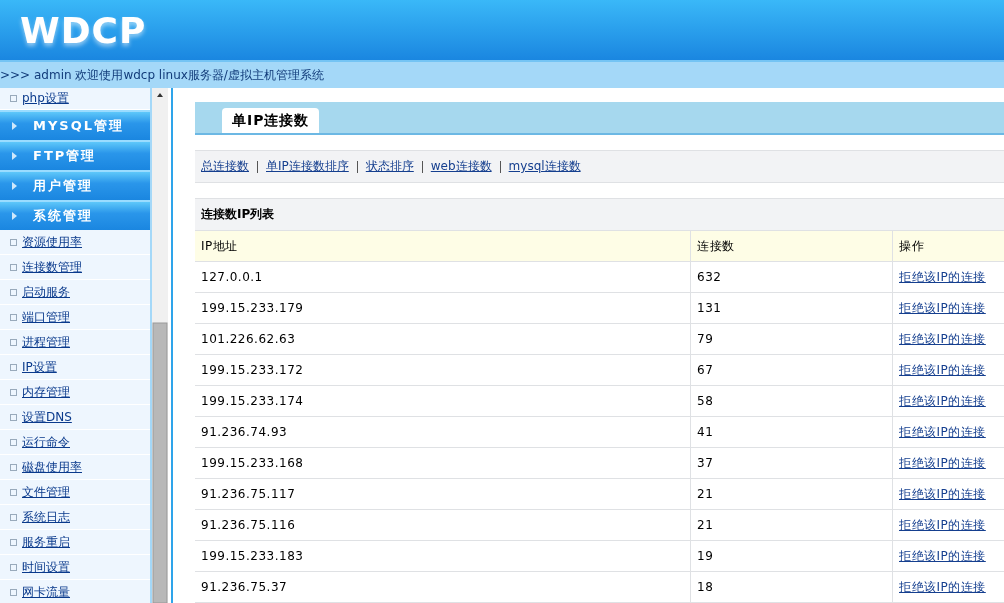 This screenshot has height=603, width=1004. I want to click on scrollbar, so click(161, 345).